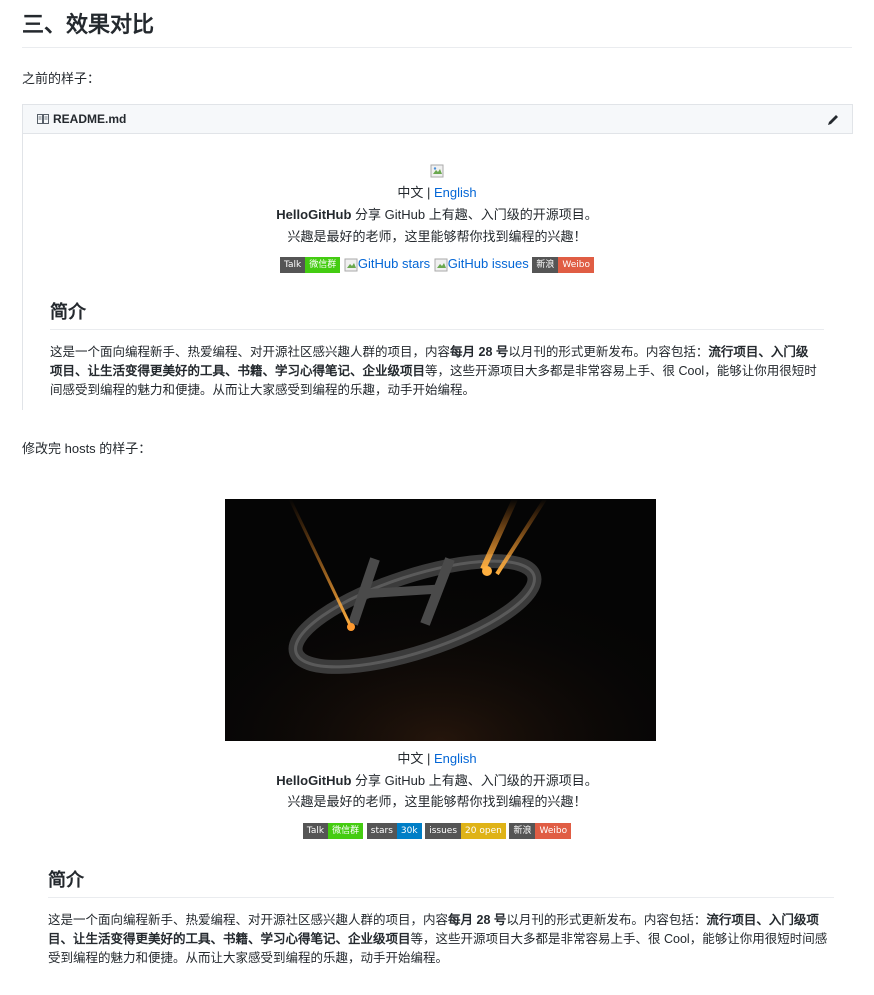 The image size is (874, 995). I want to click on file-header: README.md, so click(438, 119).